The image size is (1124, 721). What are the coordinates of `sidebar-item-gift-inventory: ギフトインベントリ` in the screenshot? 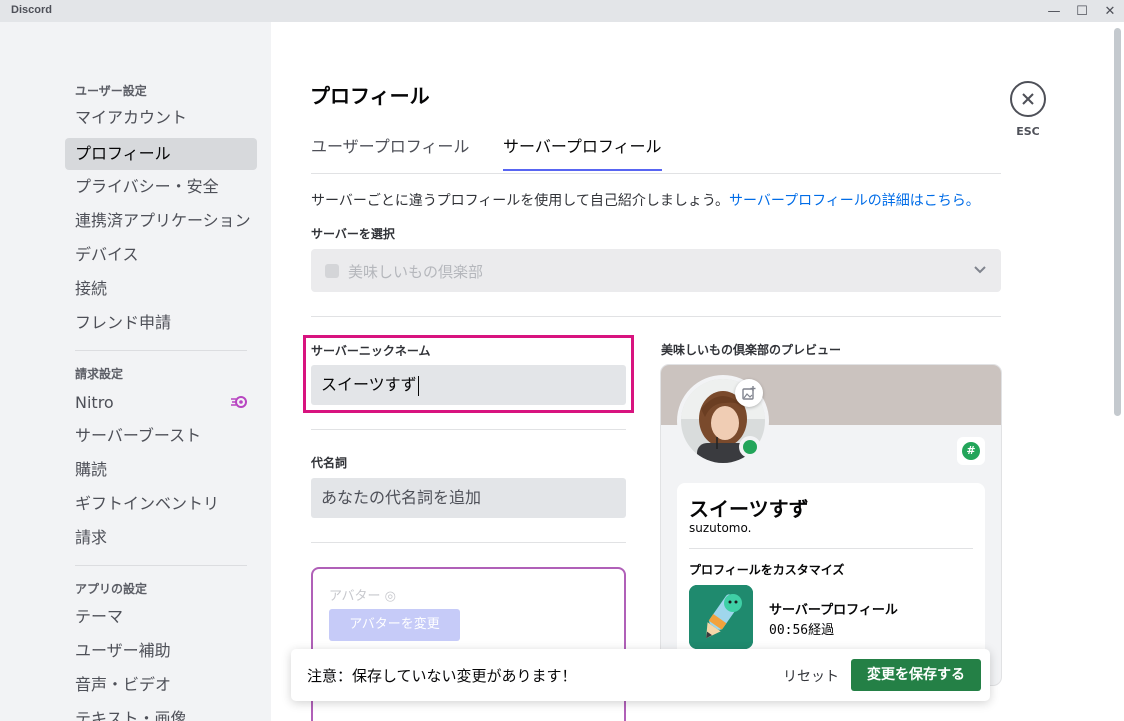 It's located at (161, 504).